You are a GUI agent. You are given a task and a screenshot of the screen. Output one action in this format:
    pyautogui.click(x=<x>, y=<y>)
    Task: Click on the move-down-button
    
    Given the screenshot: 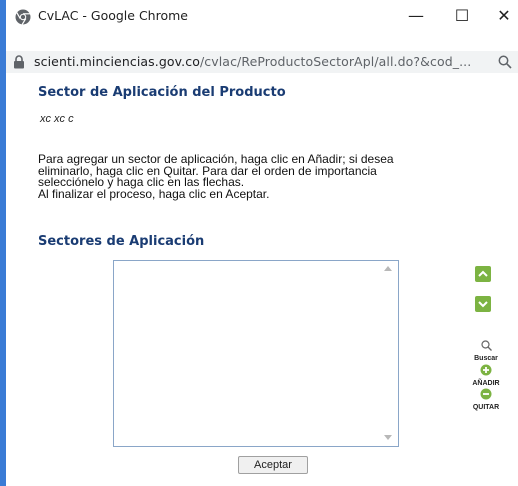 What is the action you would take?
    pyautogui.click(x=483, y=304)
    